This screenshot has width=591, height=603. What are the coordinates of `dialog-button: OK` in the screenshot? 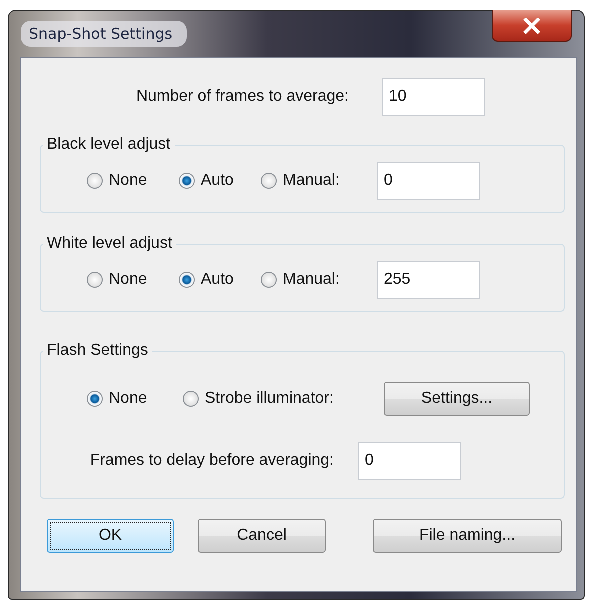 It's located at (110, 536).